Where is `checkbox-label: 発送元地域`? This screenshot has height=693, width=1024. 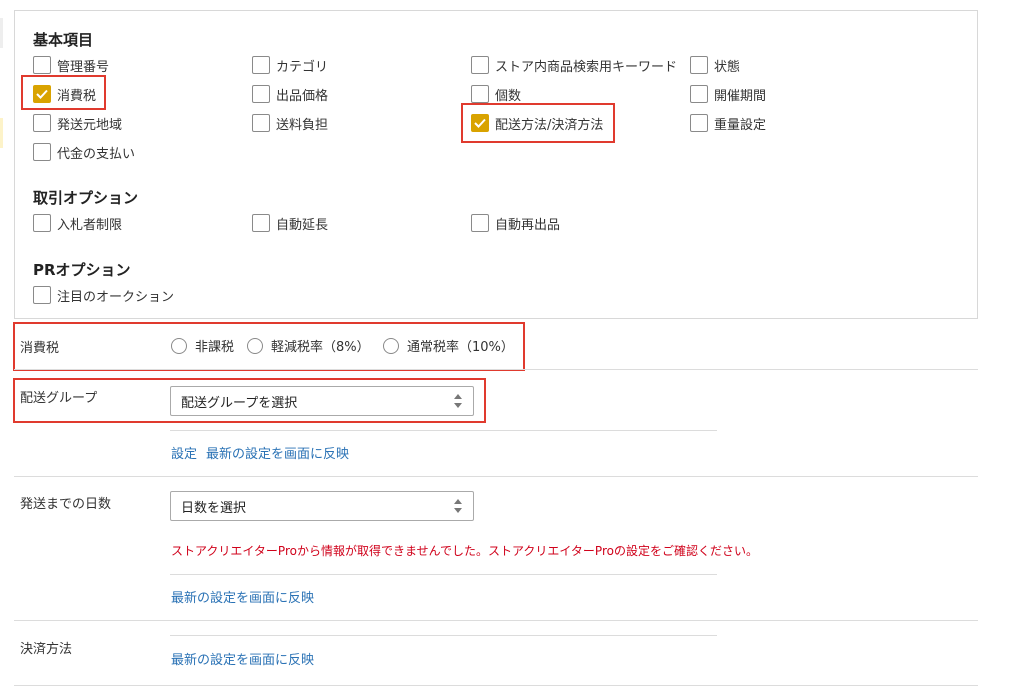 checkbox-label: 発送元地域 is located at coordinates (90, 125).